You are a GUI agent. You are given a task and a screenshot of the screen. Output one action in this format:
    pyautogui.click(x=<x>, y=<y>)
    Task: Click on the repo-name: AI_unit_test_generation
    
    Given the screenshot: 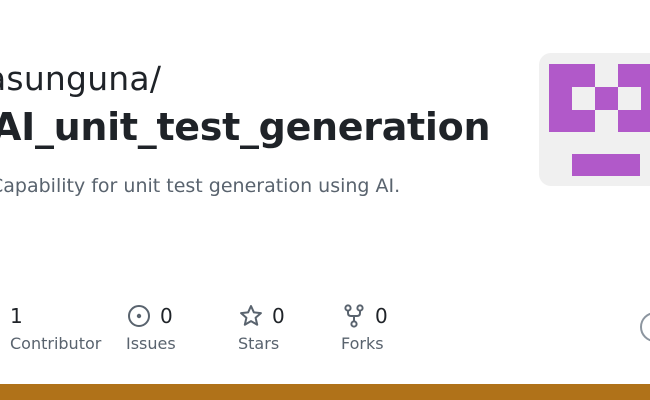 What is the action you would take?
    pyautogui.click(x=245, y=127)
    